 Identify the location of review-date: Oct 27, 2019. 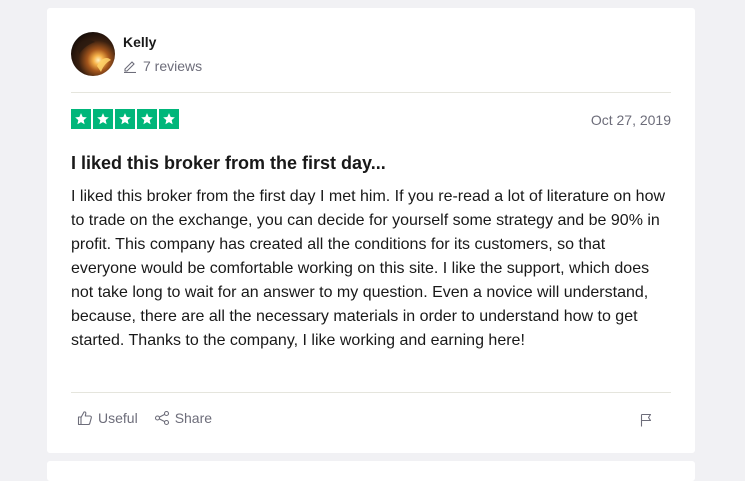
(630, 120).